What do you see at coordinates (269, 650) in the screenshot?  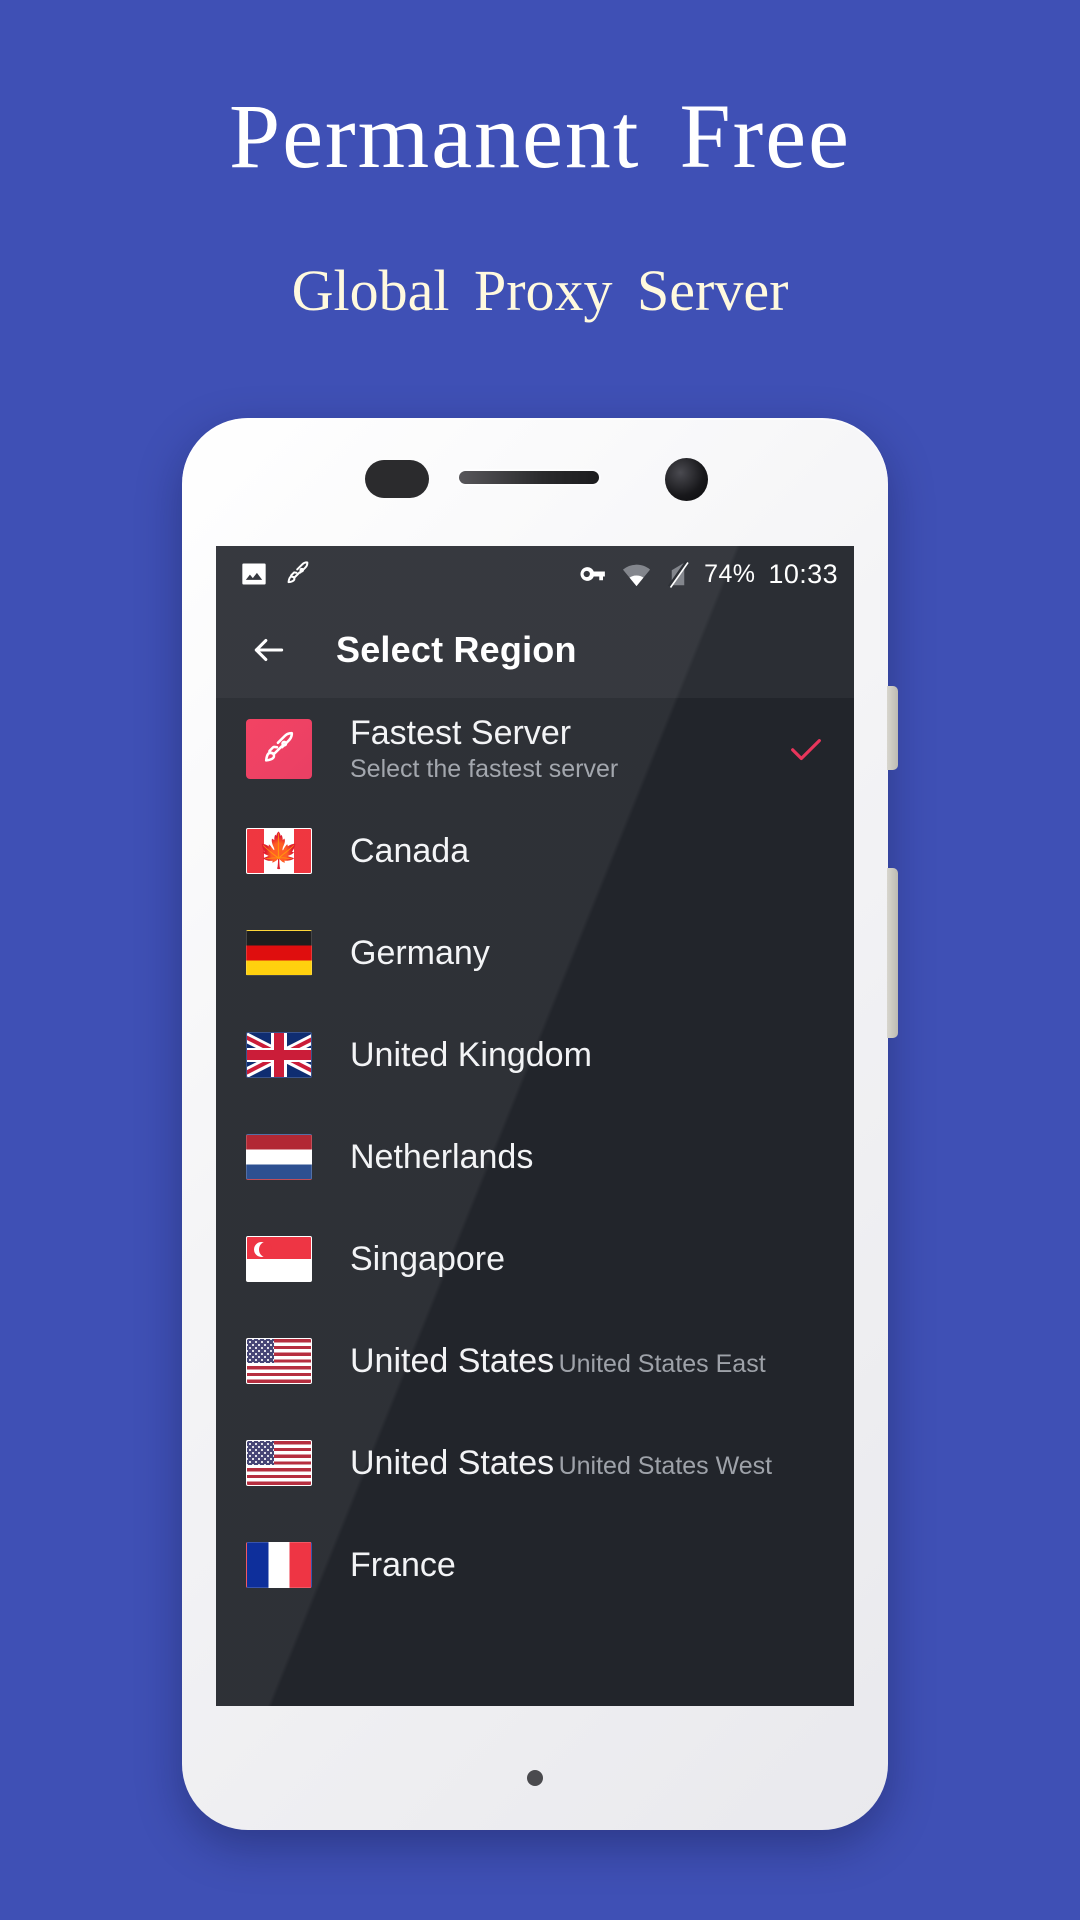 I see `back-arrow-icon` at bounding box center [269, 650].